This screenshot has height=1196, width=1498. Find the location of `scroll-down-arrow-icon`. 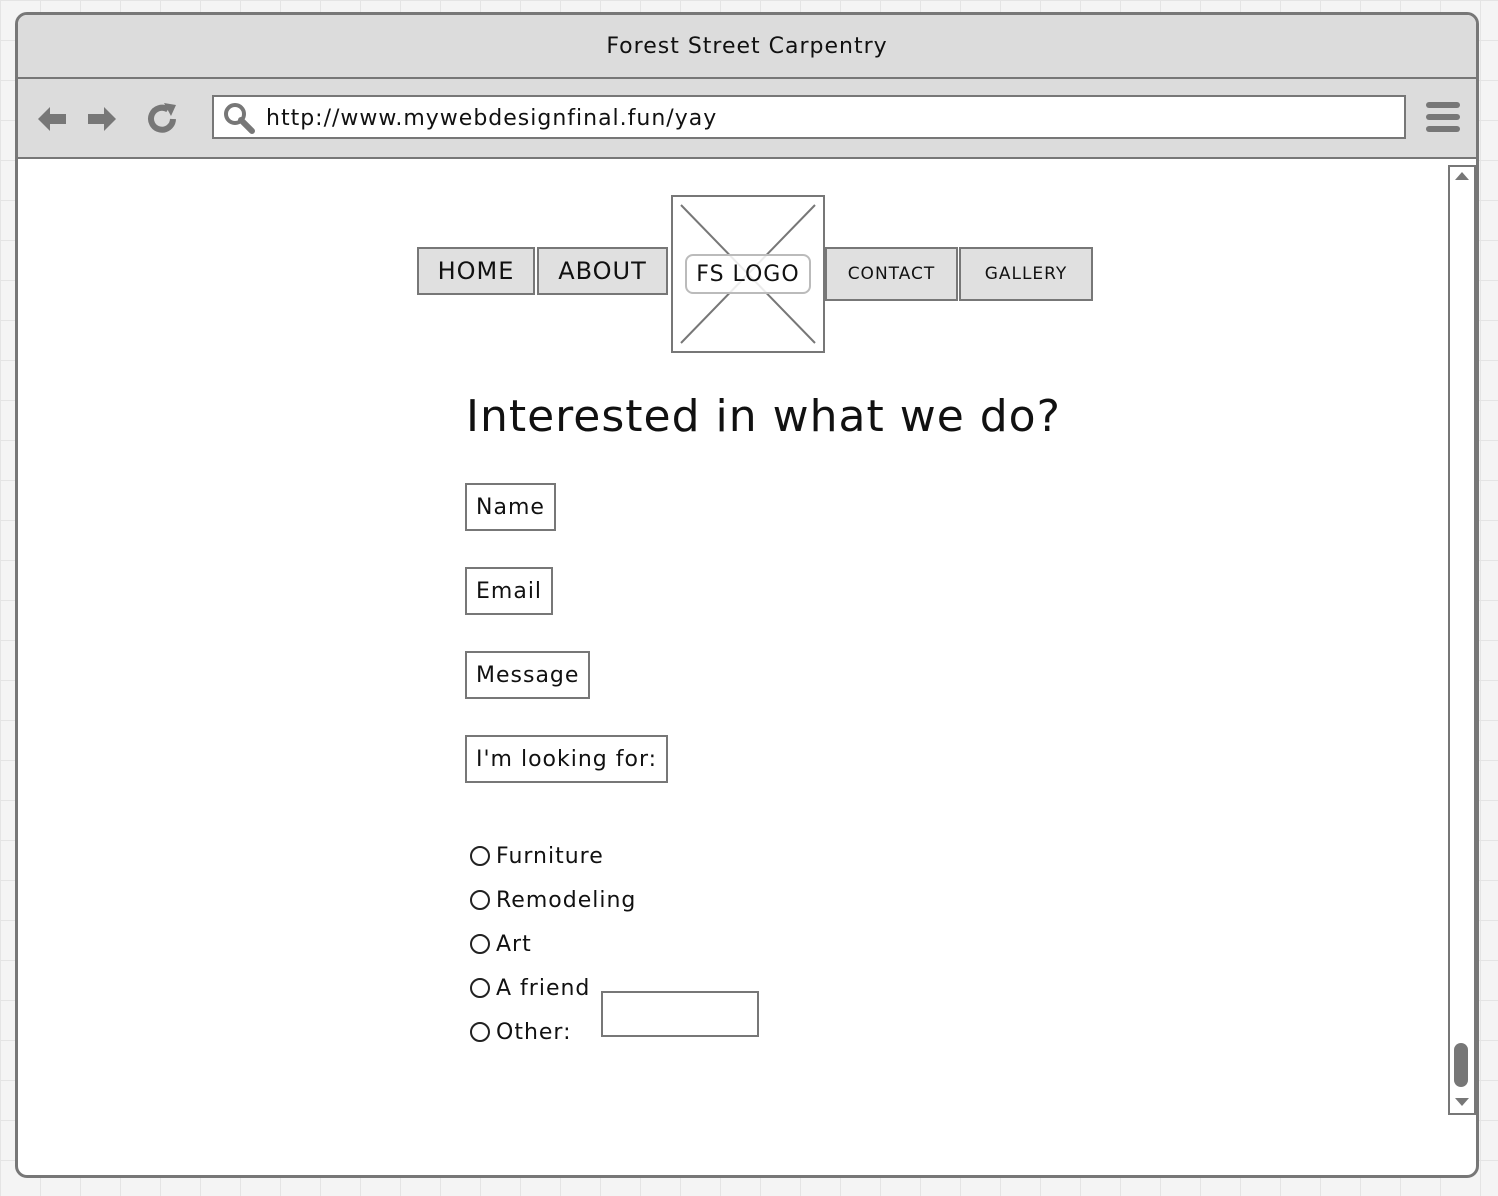

scroll-down-arrow-icon is located at coordinates (1462, 1102).